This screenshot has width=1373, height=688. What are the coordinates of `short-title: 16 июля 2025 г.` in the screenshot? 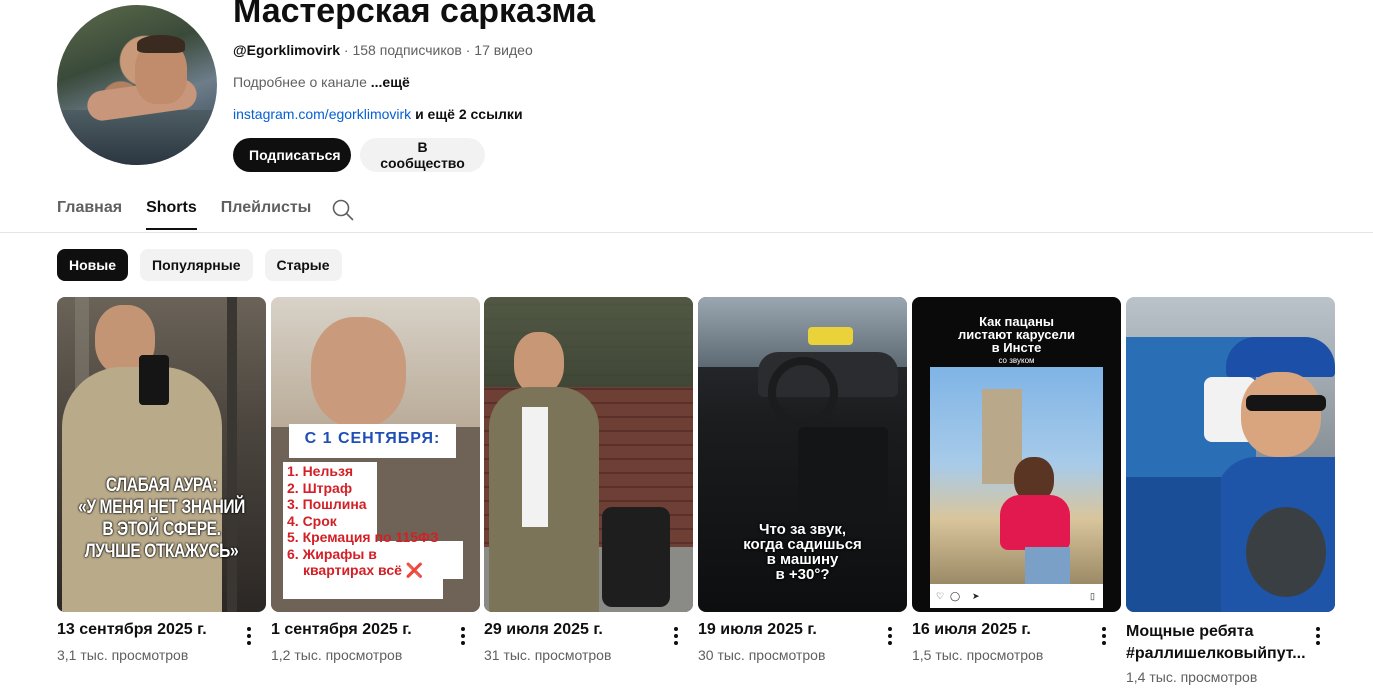 It's located at (971, 630).